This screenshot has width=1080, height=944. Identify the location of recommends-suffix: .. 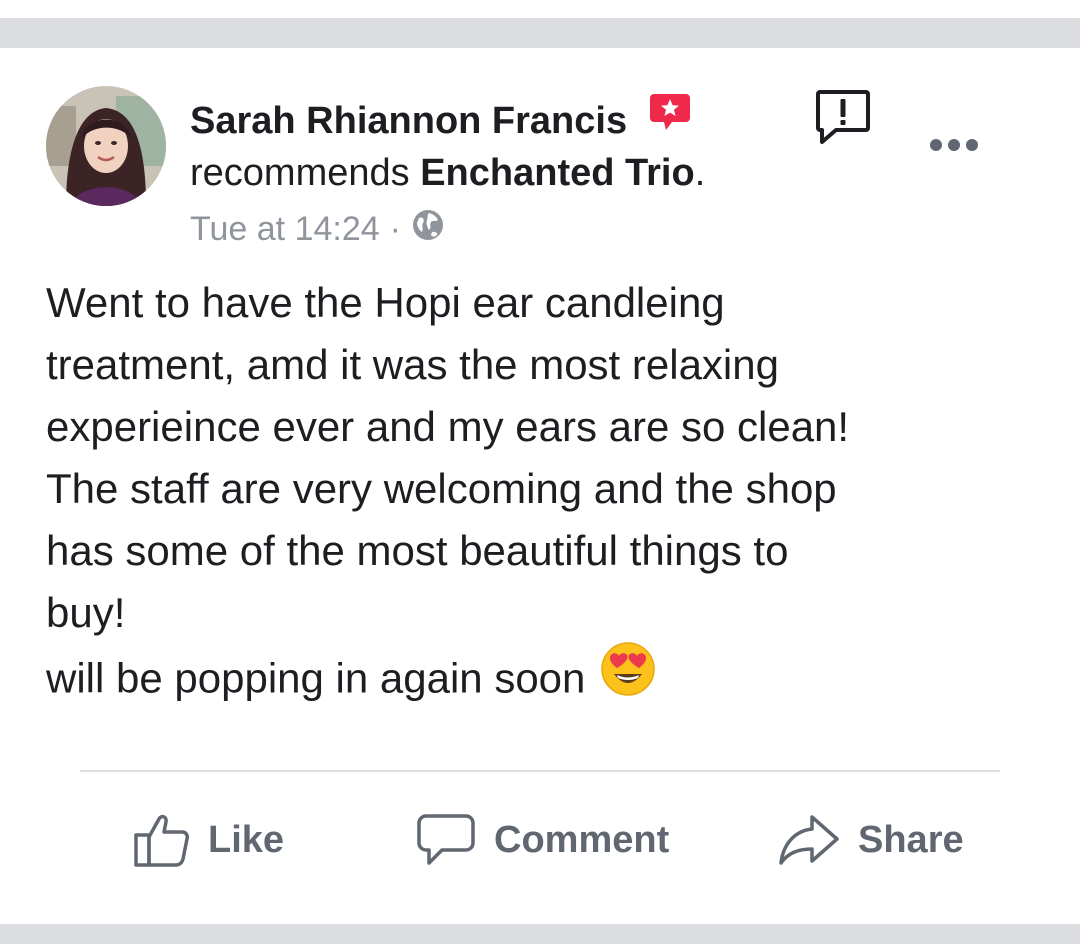
(700, 173).